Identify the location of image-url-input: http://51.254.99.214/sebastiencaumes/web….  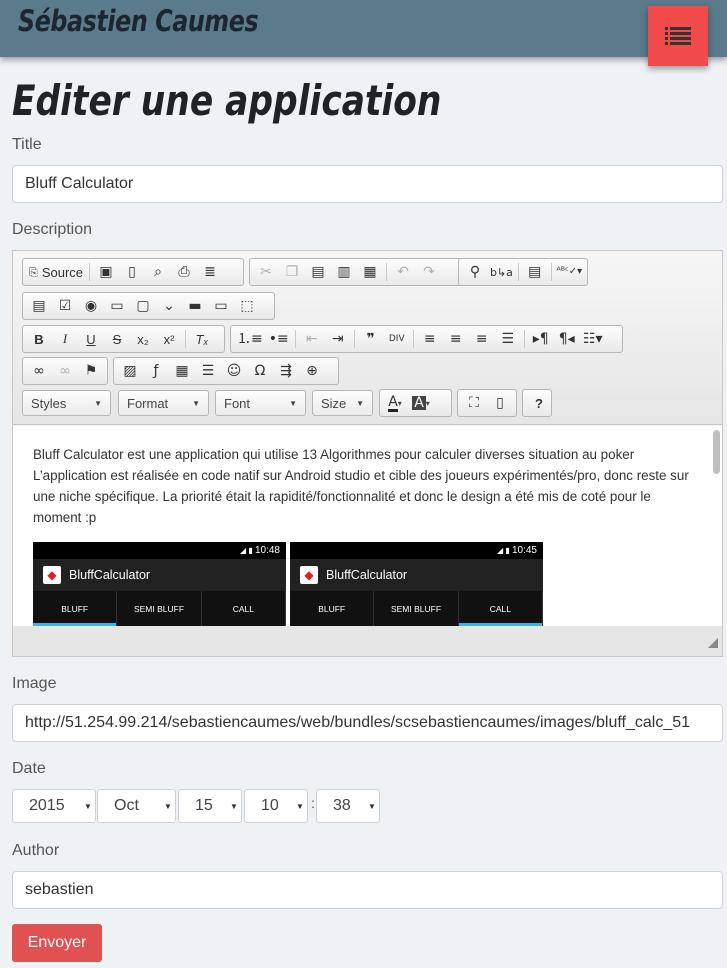
(367, 723).